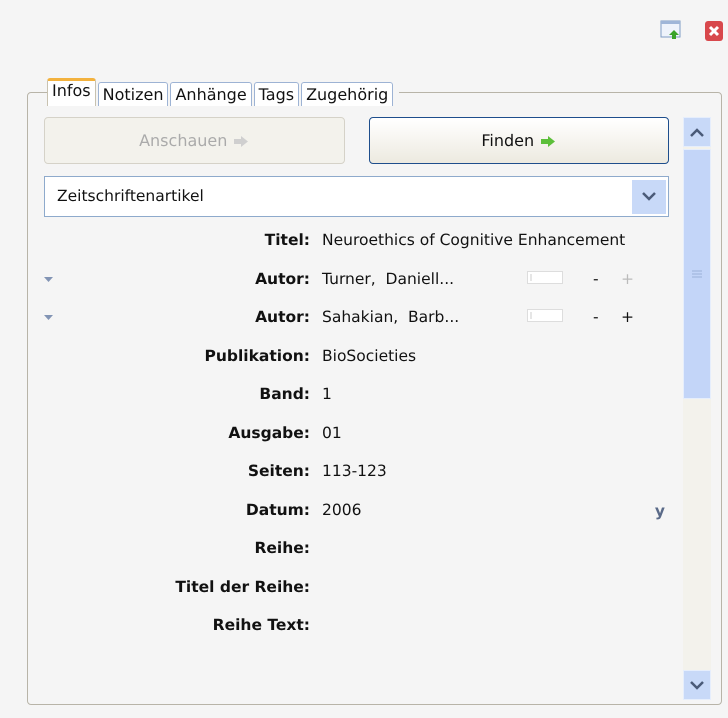 This screenshot has height=718, width=728. I want to click on tab: Zugehörig, so click(347, 94).